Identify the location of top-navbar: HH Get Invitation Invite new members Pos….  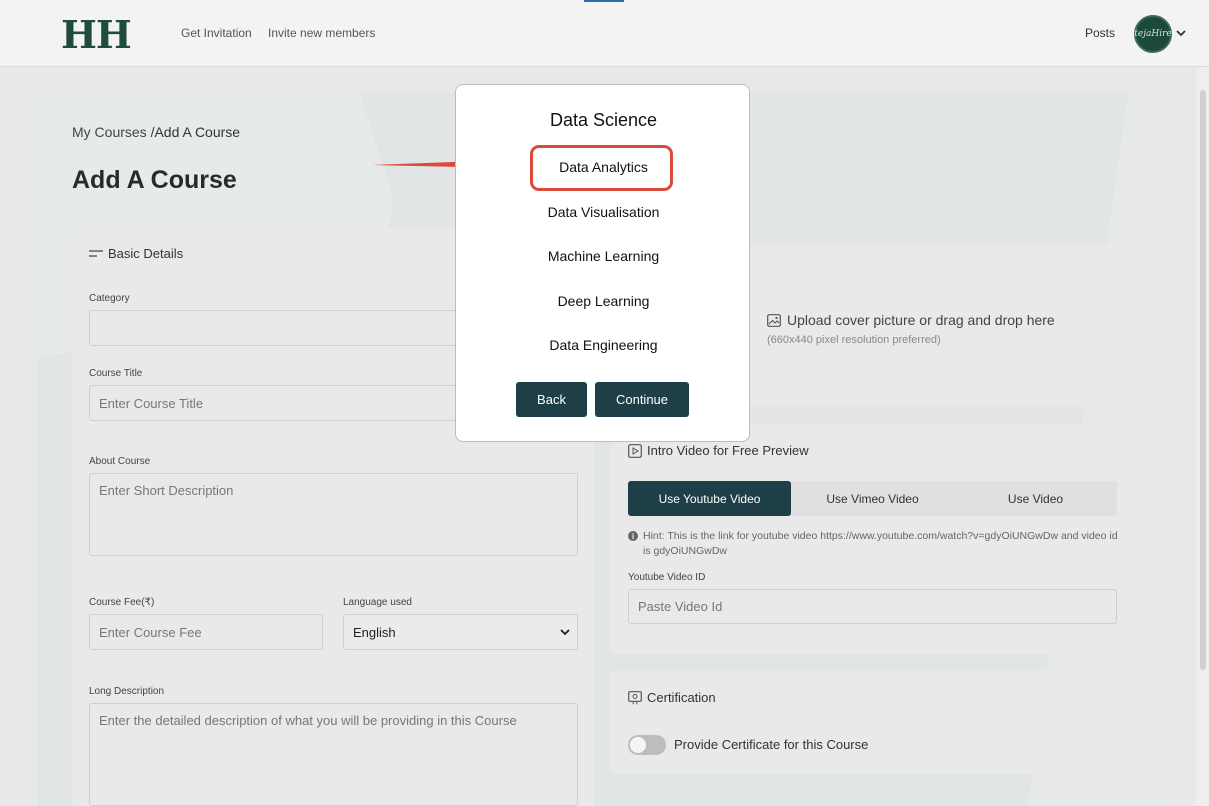
(604, 33).